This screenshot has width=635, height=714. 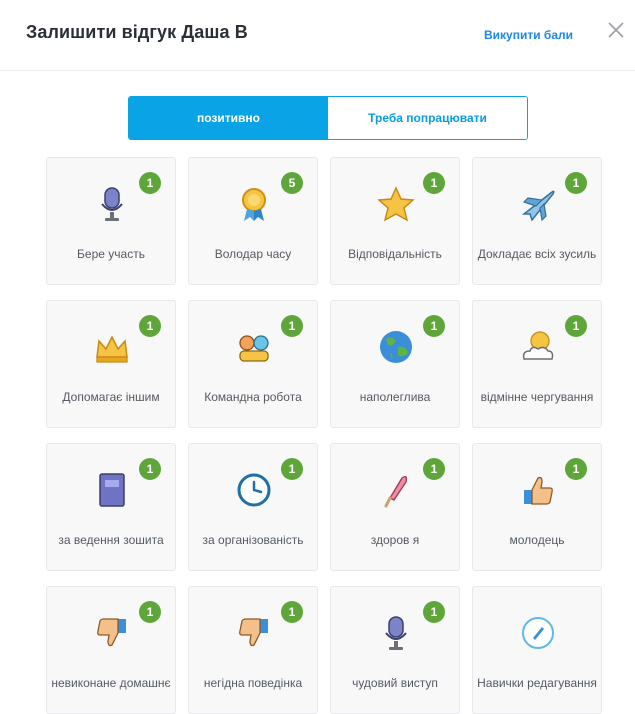 I want to click on skill-card: 1 Командна робота, so click(x=253, y=364).